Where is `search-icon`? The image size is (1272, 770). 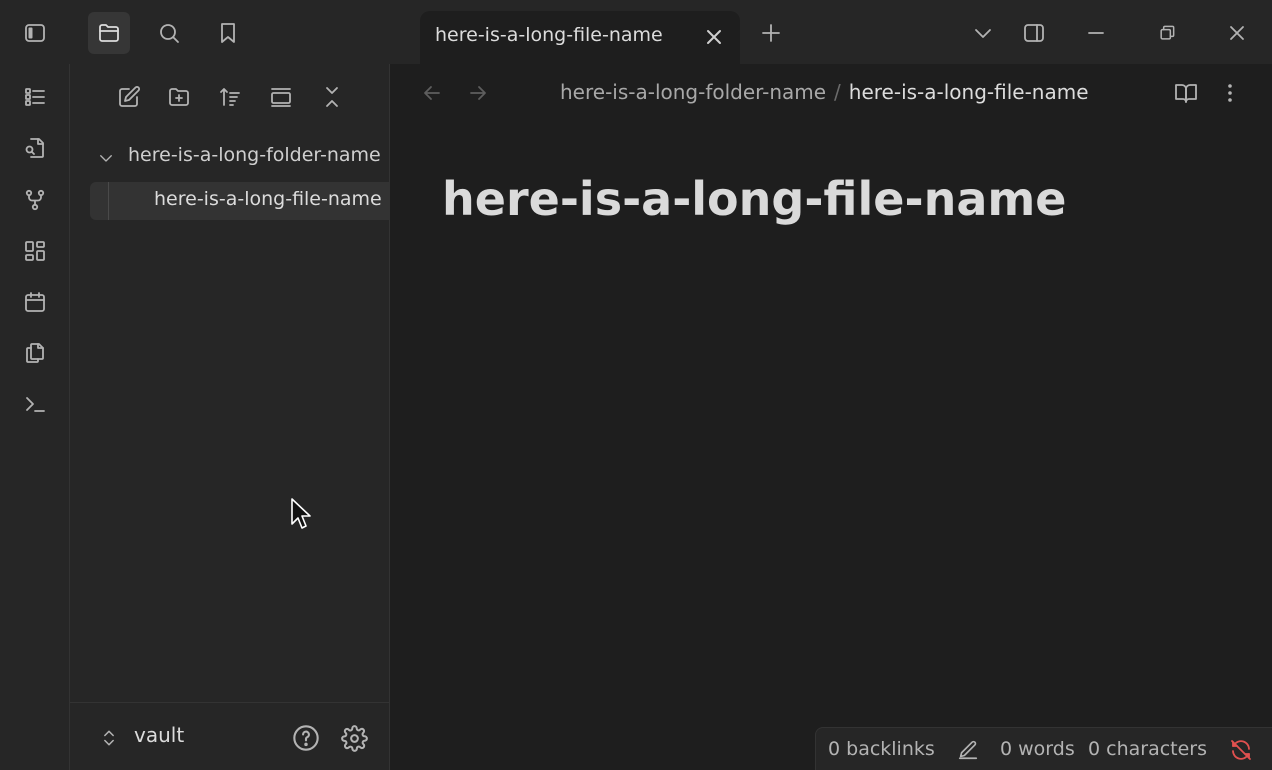 search-icon is located at coordinates (169, 33).